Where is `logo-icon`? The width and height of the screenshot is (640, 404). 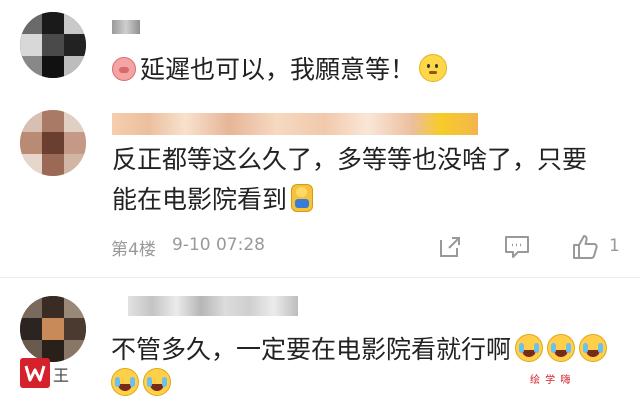
logo-icon is located at coordinates (35, 373).